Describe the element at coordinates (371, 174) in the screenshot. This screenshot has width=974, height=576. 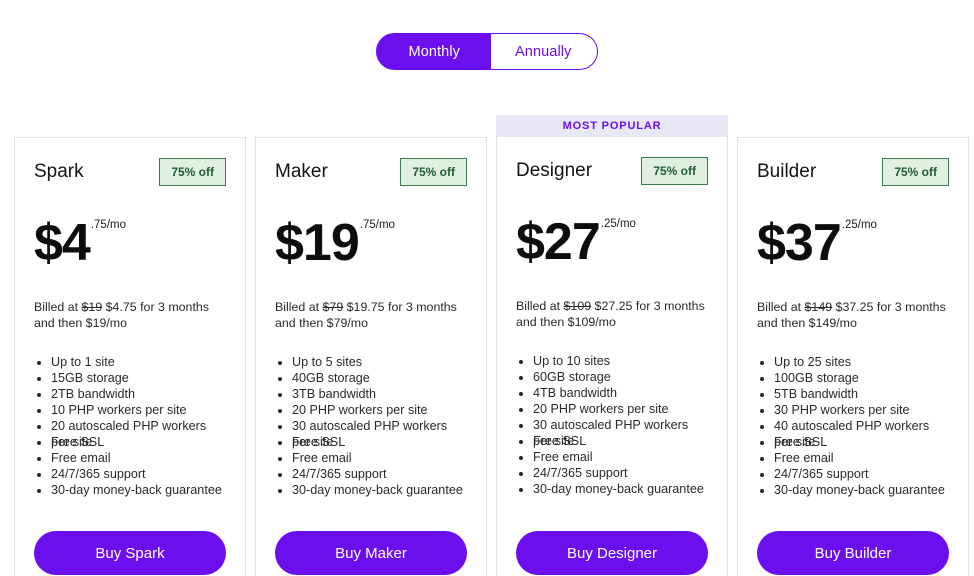
I see `plan-card-header: Maker 75% off` at that location.